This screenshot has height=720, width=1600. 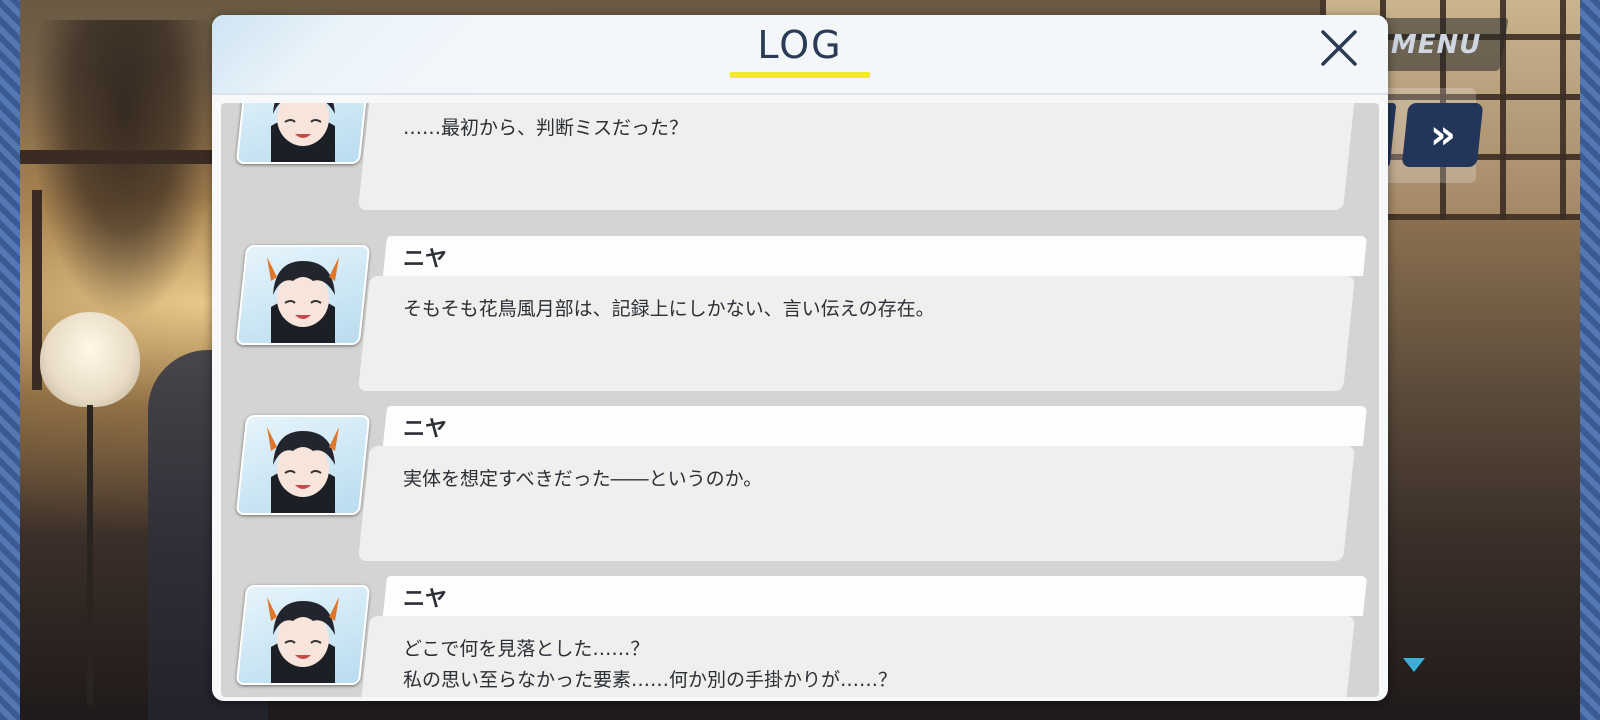 I want to click on right-border-decoration, so click(x=1590, y=360).